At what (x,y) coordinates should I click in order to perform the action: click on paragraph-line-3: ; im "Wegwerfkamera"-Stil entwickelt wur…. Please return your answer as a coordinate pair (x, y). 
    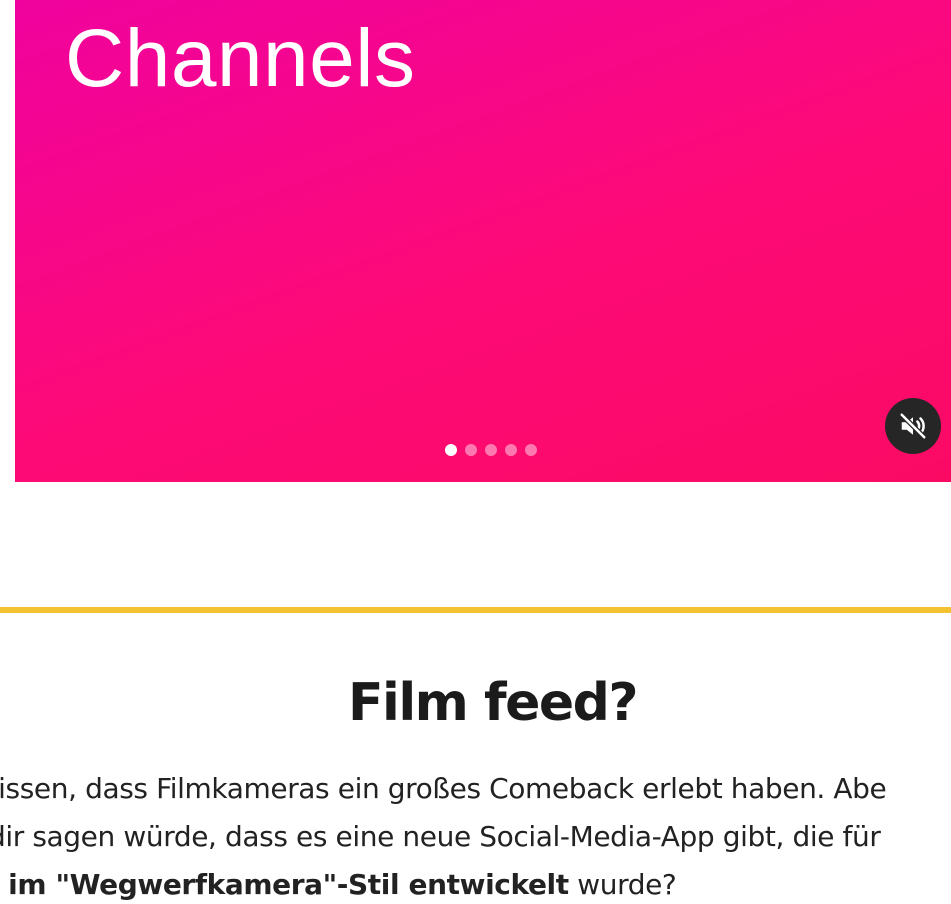
    Looking at the image, I should click on (469, 882).